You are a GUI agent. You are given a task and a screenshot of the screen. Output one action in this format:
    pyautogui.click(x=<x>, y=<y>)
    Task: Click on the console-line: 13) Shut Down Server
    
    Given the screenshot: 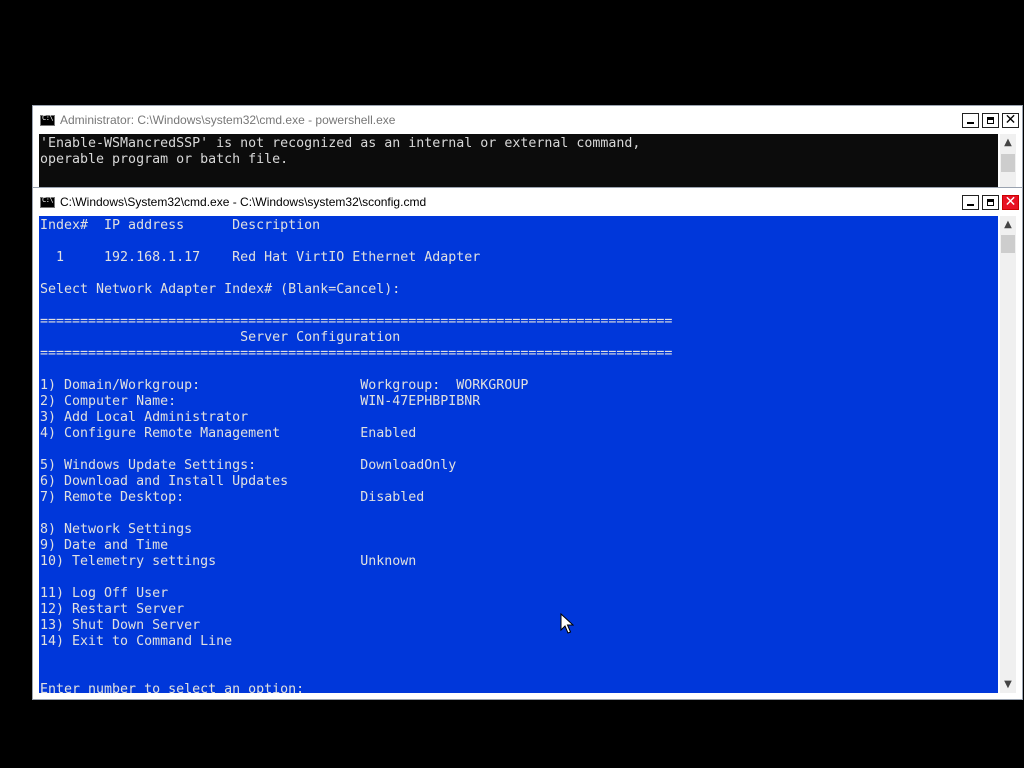 What is the action you would take?
    pyautogui.click(x=120, y=625)
    